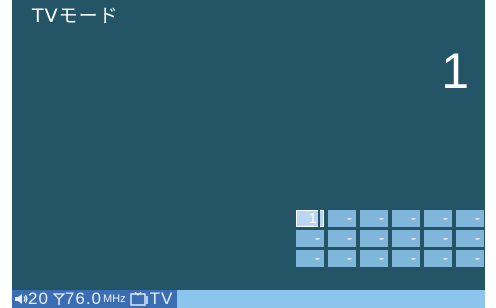 This screenshot has height=308, width=496. Describe the element at coordinates (75, 16) in the screenshot. I see `mode-title: TVモード` at that location.